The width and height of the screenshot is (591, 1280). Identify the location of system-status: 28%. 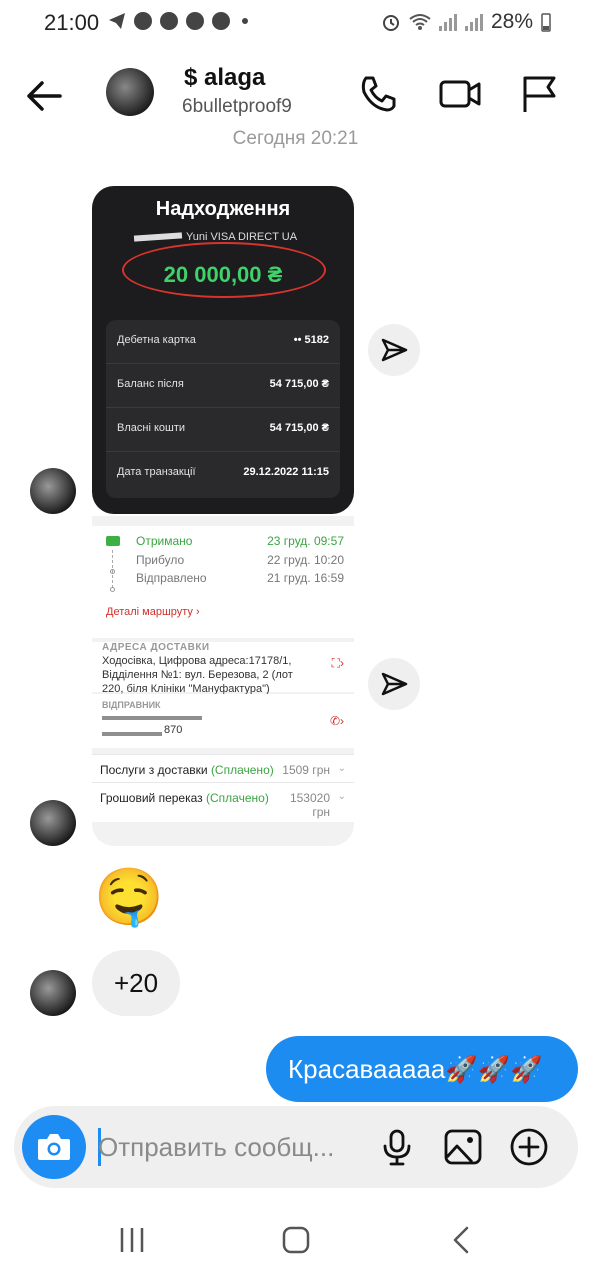
(466, 22).